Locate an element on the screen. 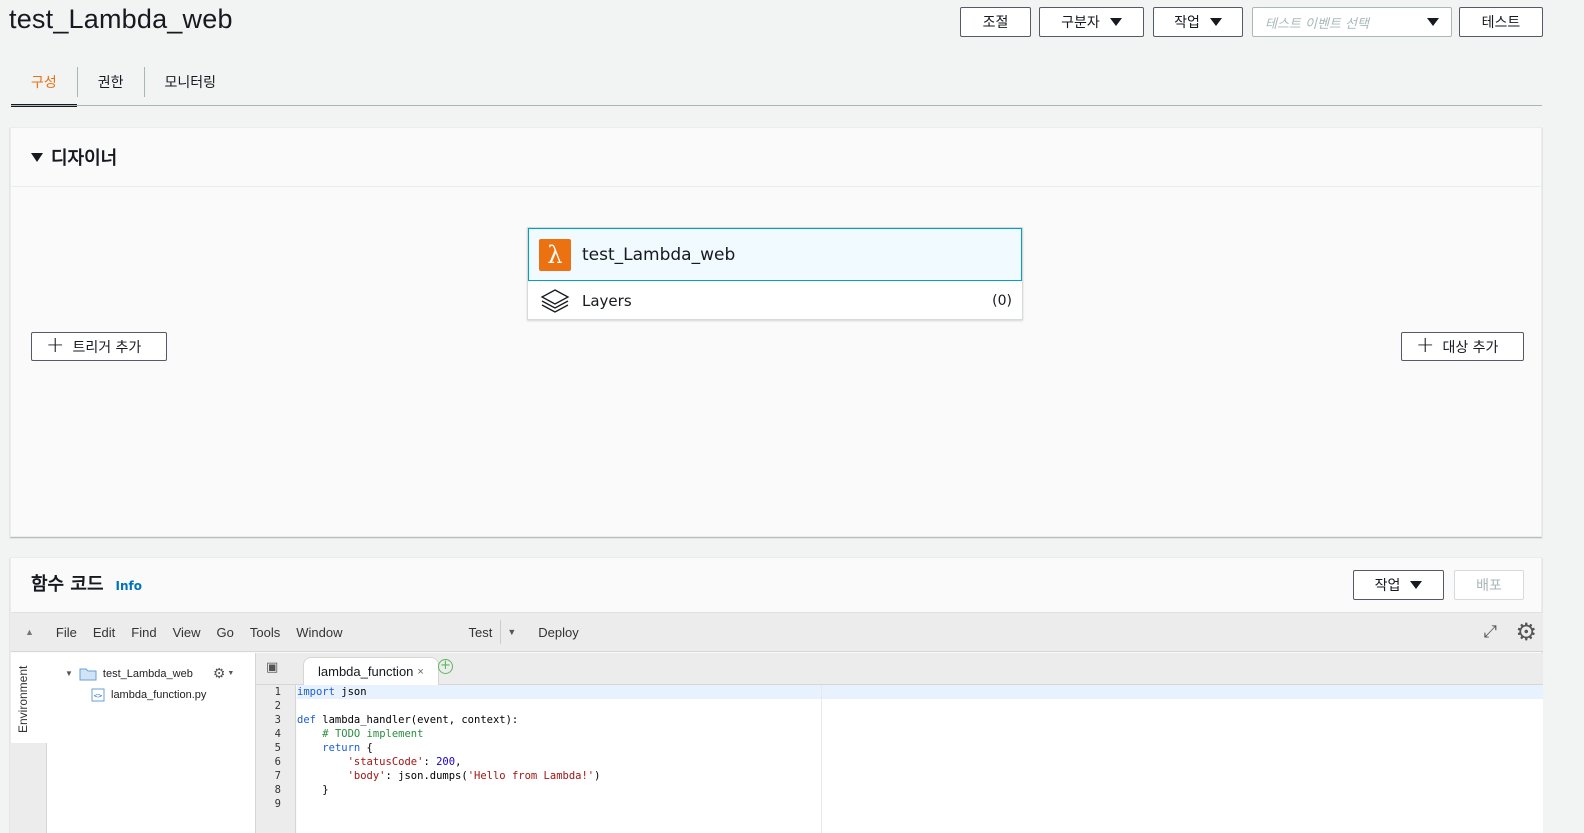 This screenshot has height=833, width=1584. test-label: 테스트 is located at coordinates (1501, 23).